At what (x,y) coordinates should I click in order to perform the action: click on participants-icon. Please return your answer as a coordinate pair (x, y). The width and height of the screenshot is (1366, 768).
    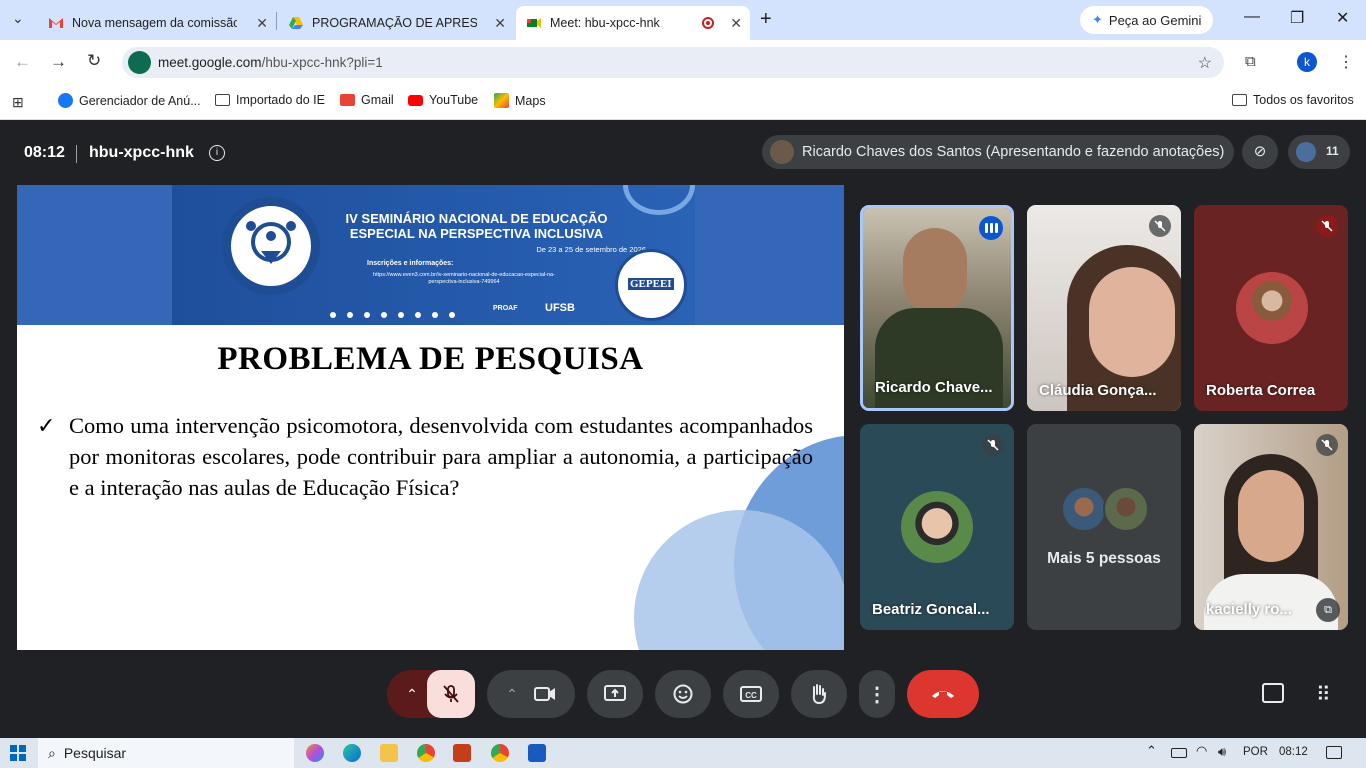
    Looking at the image, I should click on (1306, 152).